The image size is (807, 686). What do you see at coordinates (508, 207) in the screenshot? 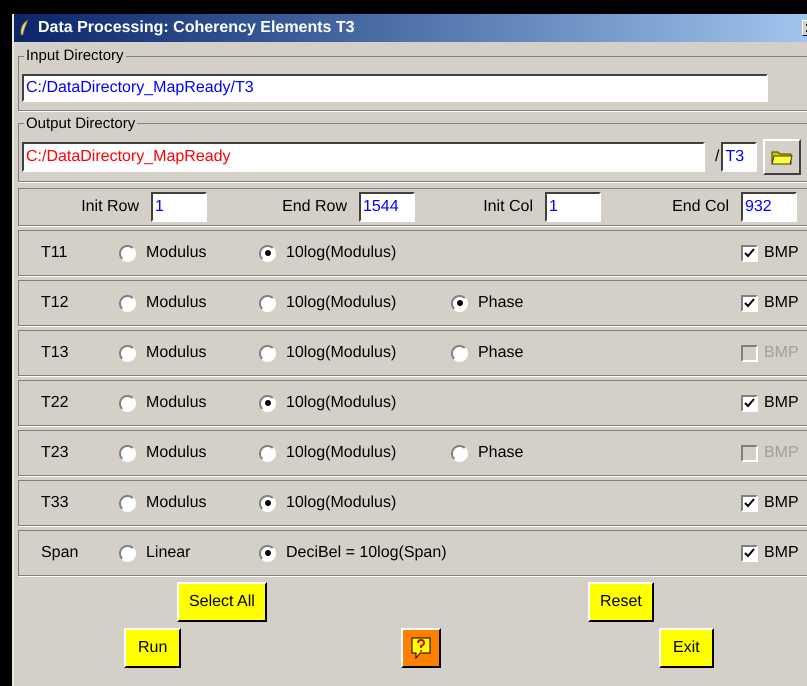
I see `field-label: Init Col` at bounding box center [508, 207].